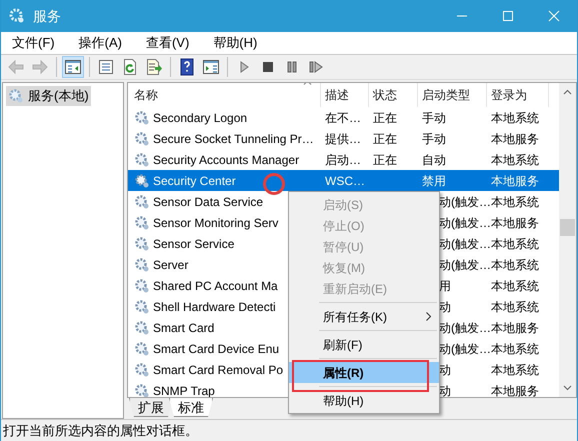  Describe the element at coordinates (193, 243) in the screenshot. I see `service-name: Sensor Service` at that location.